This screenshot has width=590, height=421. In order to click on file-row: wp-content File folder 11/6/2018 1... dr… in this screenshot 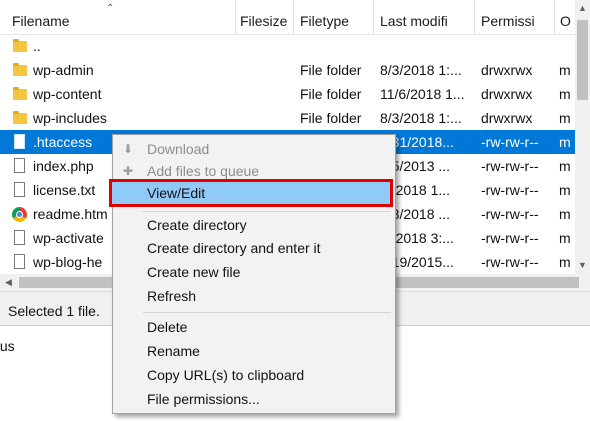, I will do `click(287, 94)`.